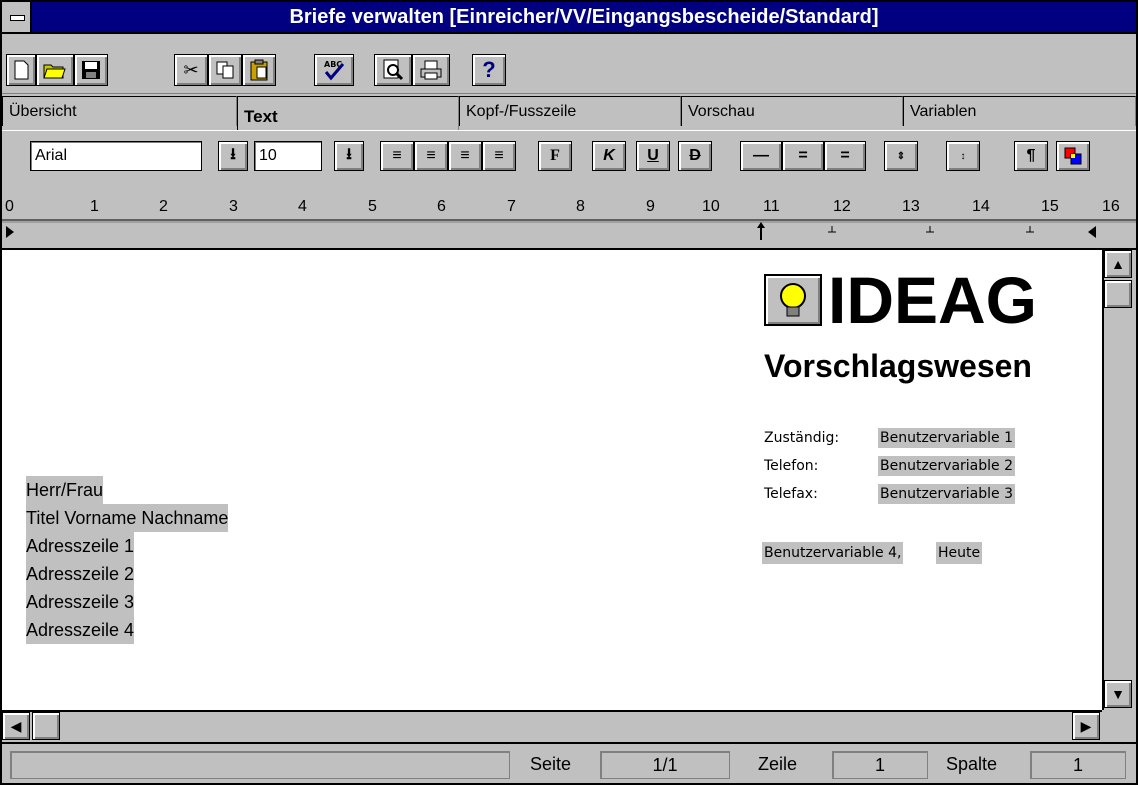 This screenshot has height=785, width=1138. I want to click on ruler-label: 8, so click(580, 206).